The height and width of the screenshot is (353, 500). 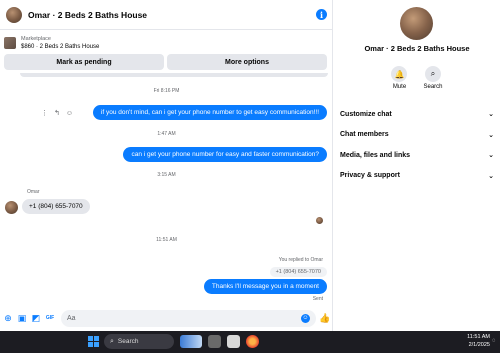 I want to click on composer: ⊕ ▣ ◩ GIF Aa ☺ 👍, so click(x=166, y=318).